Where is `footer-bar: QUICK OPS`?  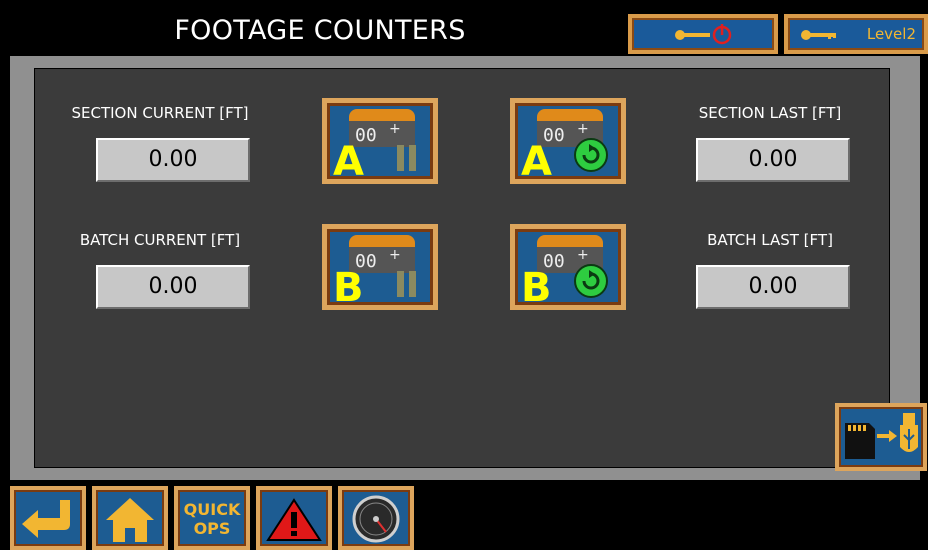 footer-bar: QUICK OPS is located at coordinates (464, 516).